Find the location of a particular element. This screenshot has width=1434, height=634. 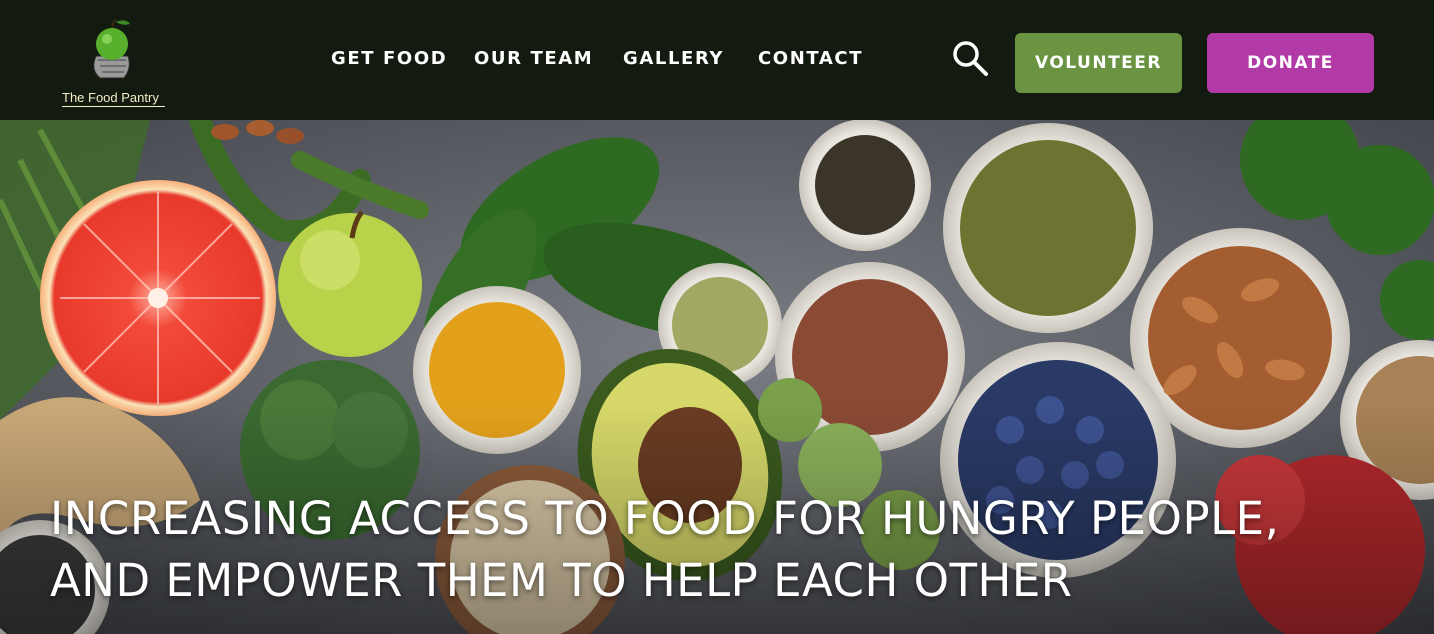

logo: The Food Pantry is located at coordinates (113, 61).